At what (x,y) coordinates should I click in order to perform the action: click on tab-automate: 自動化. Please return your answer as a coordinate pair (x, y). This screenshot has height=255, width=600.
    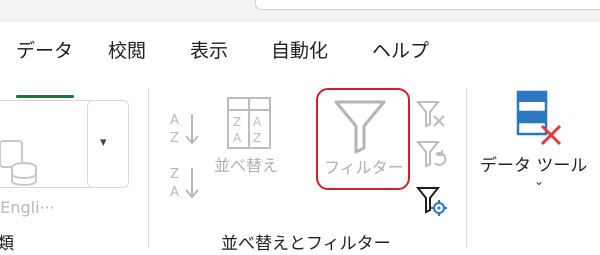
    Looking at the image, I should click on (299, 49).